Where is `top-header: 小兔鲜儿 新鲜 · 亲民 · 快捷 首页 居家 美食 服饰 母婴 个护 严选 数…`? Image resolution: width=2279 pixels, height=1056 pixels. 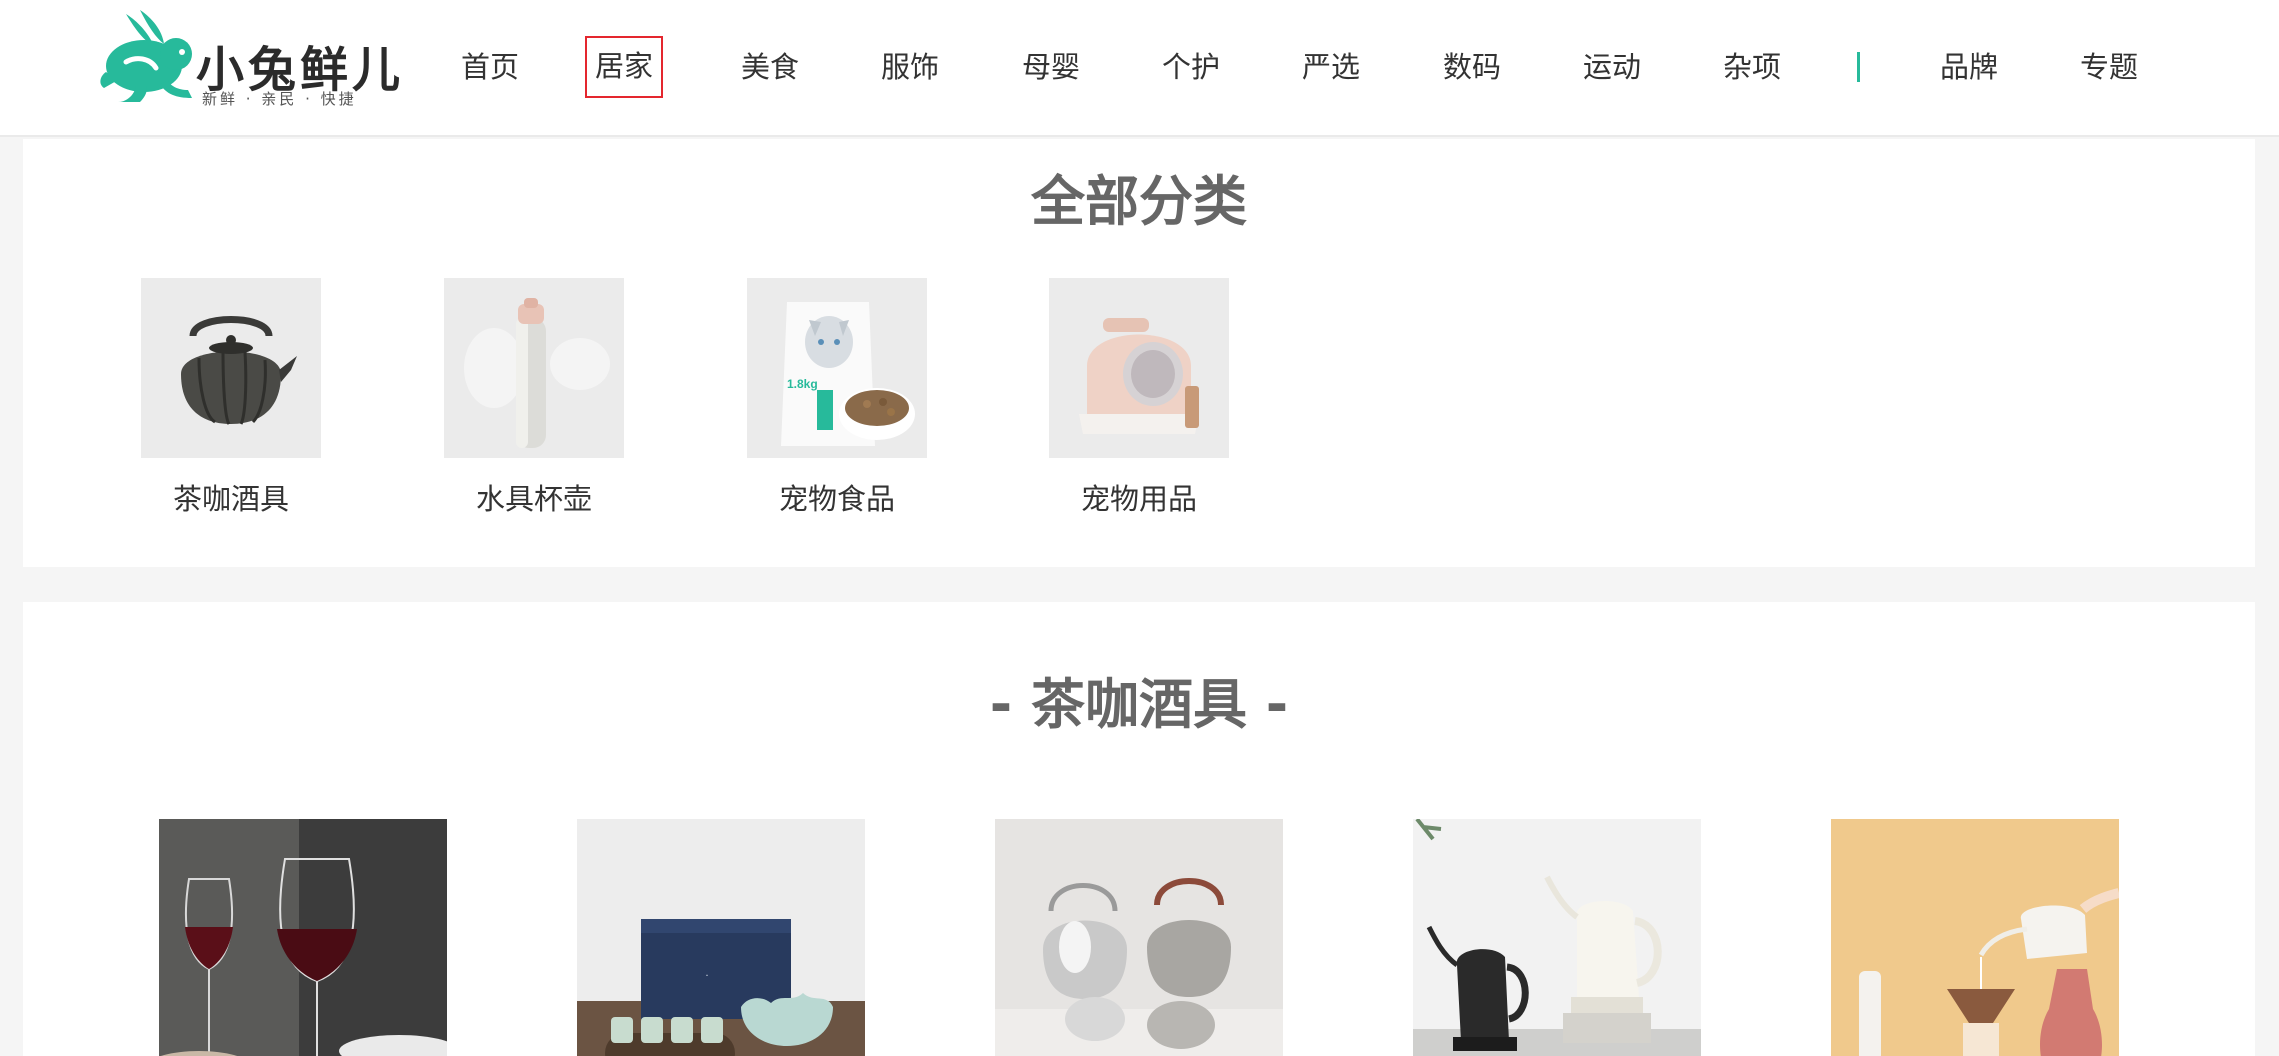 top-header: 小兔鲜儿 新鲜 · 亲民 · 快捷 首页 居家 美食 服饰 母婴 个护 严选 数… is located at coordinates (1139, 68).